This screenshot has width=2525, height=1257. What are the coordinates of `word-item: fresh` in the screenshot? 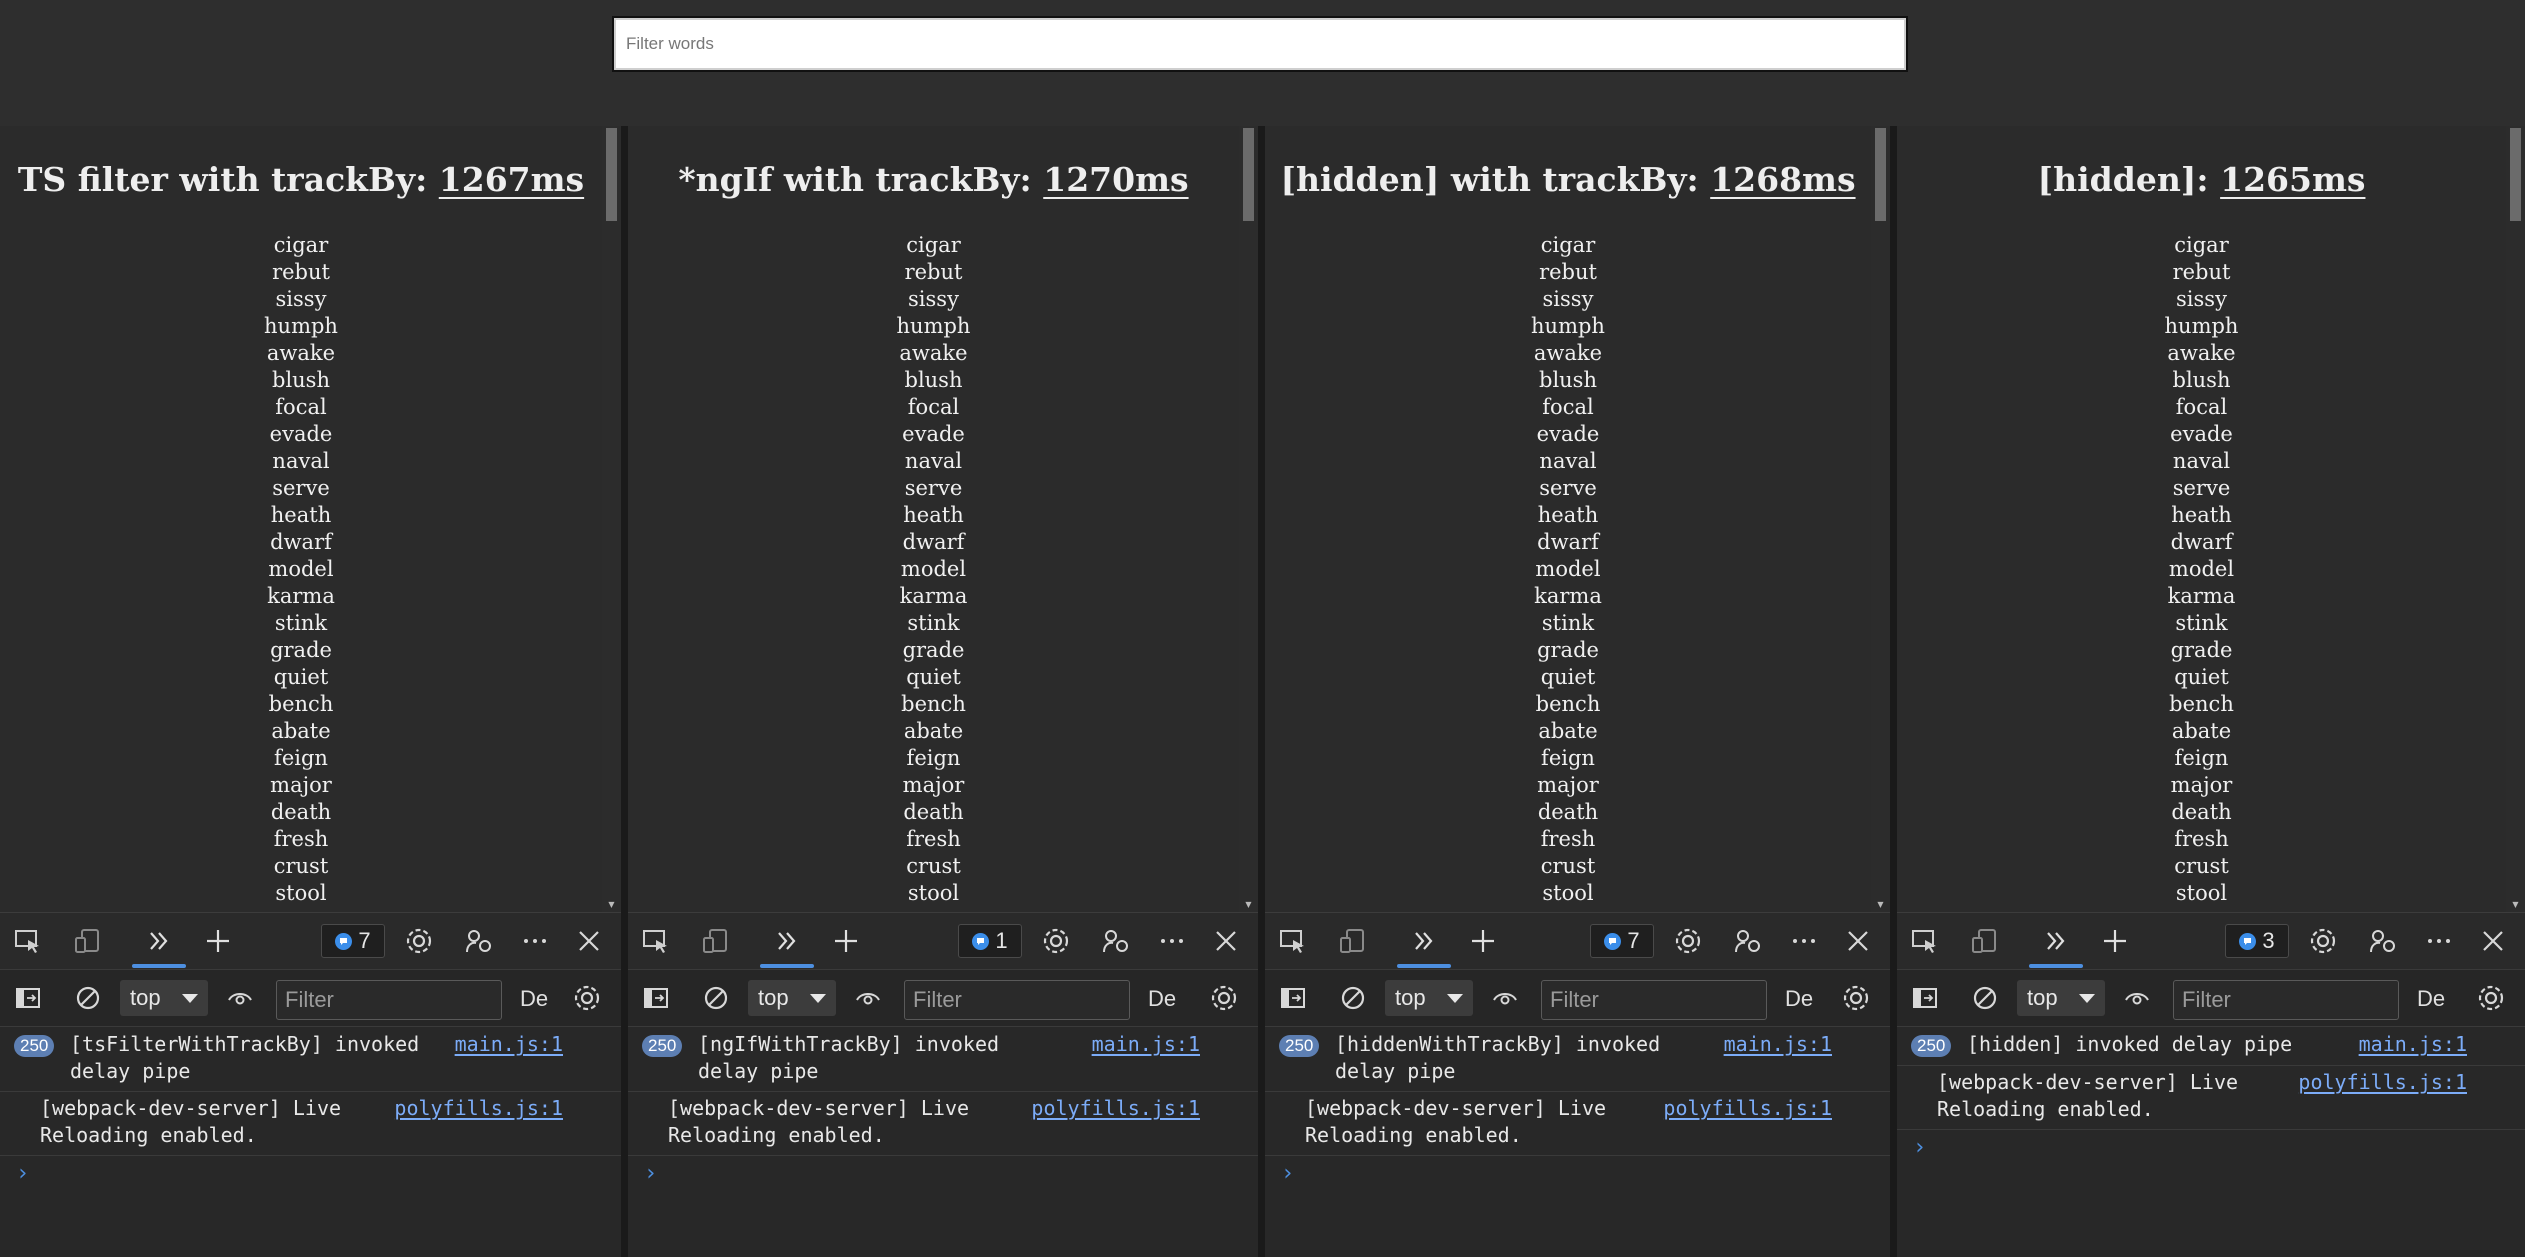 It's located at (1568, 839).